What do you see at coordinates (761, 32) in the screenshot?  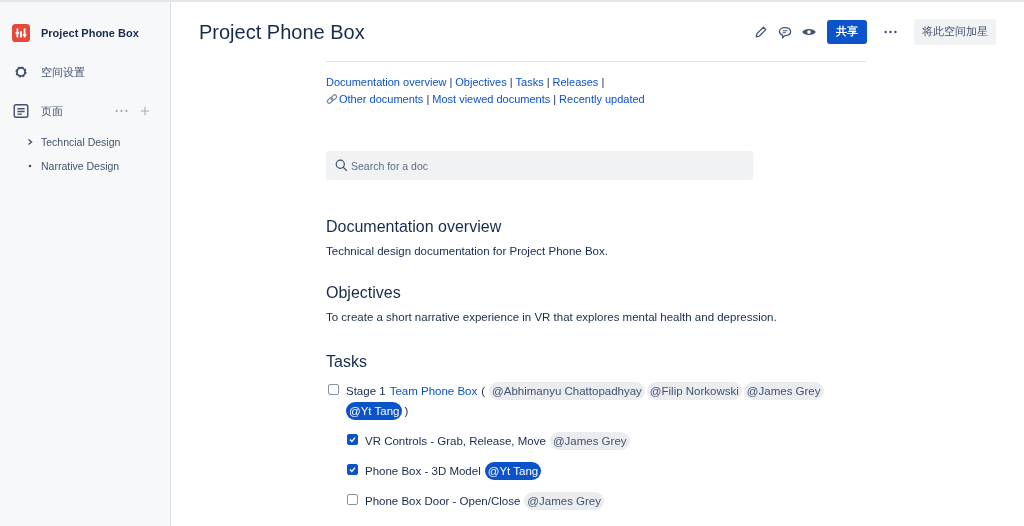 I see `edit-pencil-icon` at bounding box center [761, 32].